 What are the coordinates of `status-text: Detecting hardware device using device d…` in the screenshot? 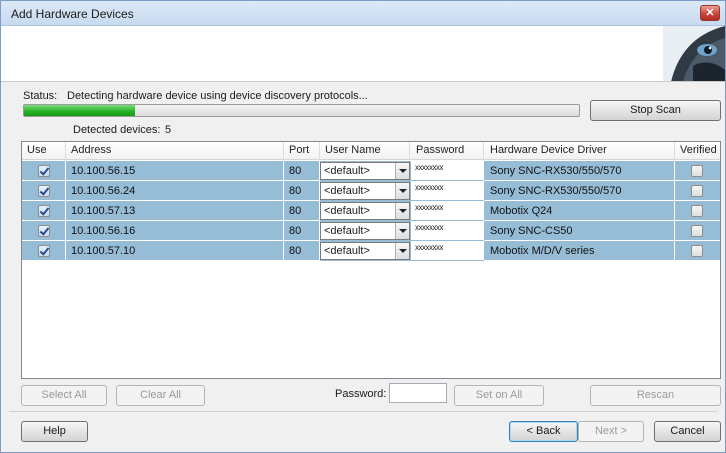 It's located at (217, 96).